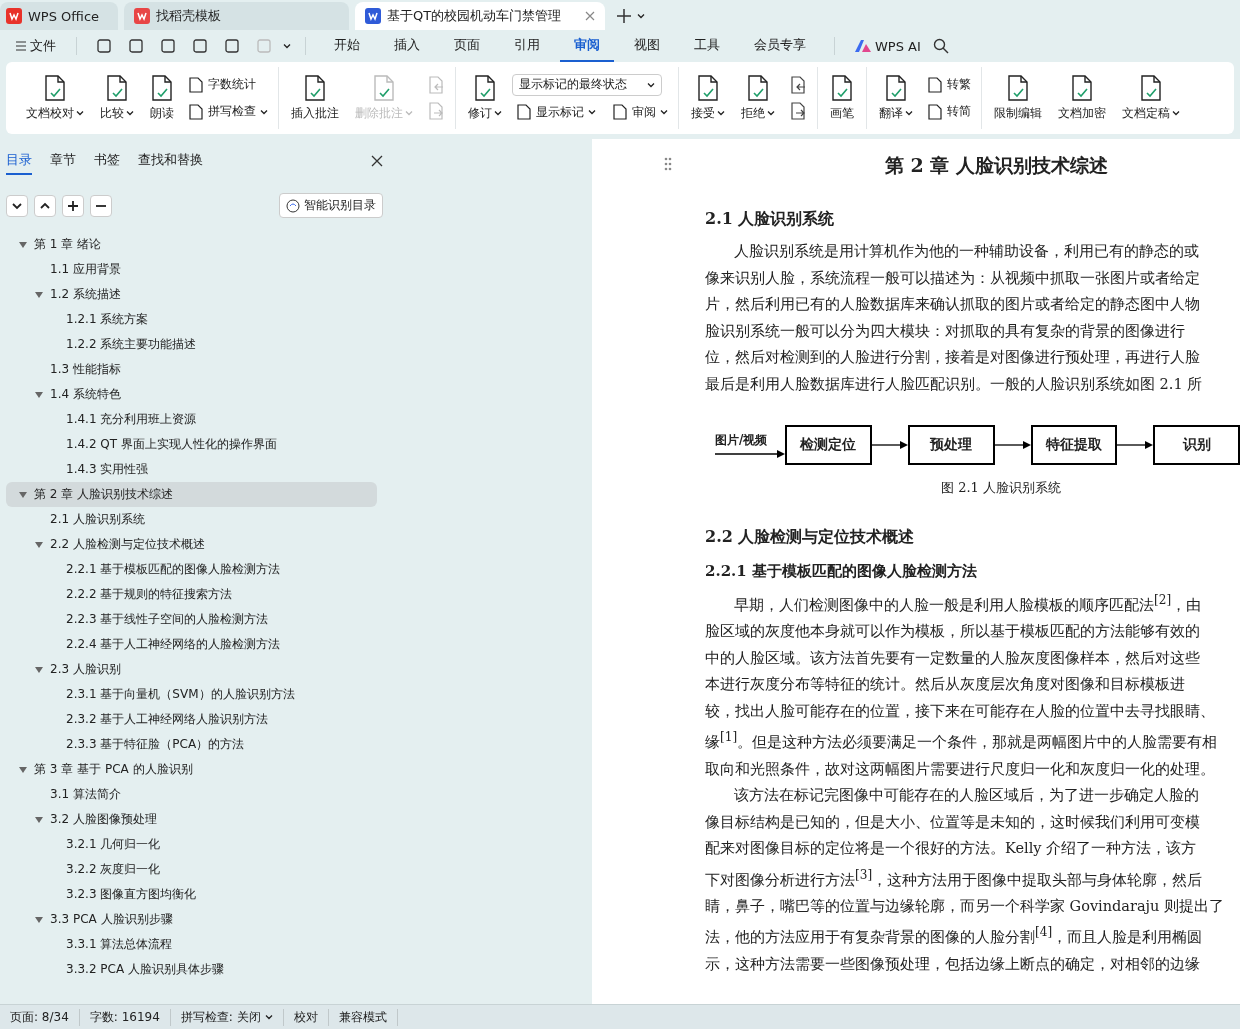 This screenshot has width=1240, height=1029. Describe the element at coordinates (19, 161) in the screenshot. I see `sidebar-tab: 目录` at that location.